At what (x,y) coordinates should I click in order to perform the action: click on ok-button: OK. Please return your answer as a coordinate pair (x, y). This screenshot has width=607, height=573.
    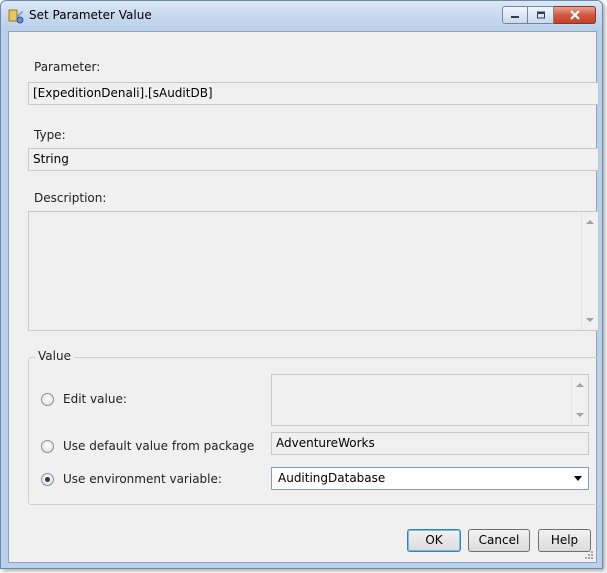
    Looking at the image, I should click on (434, 540).